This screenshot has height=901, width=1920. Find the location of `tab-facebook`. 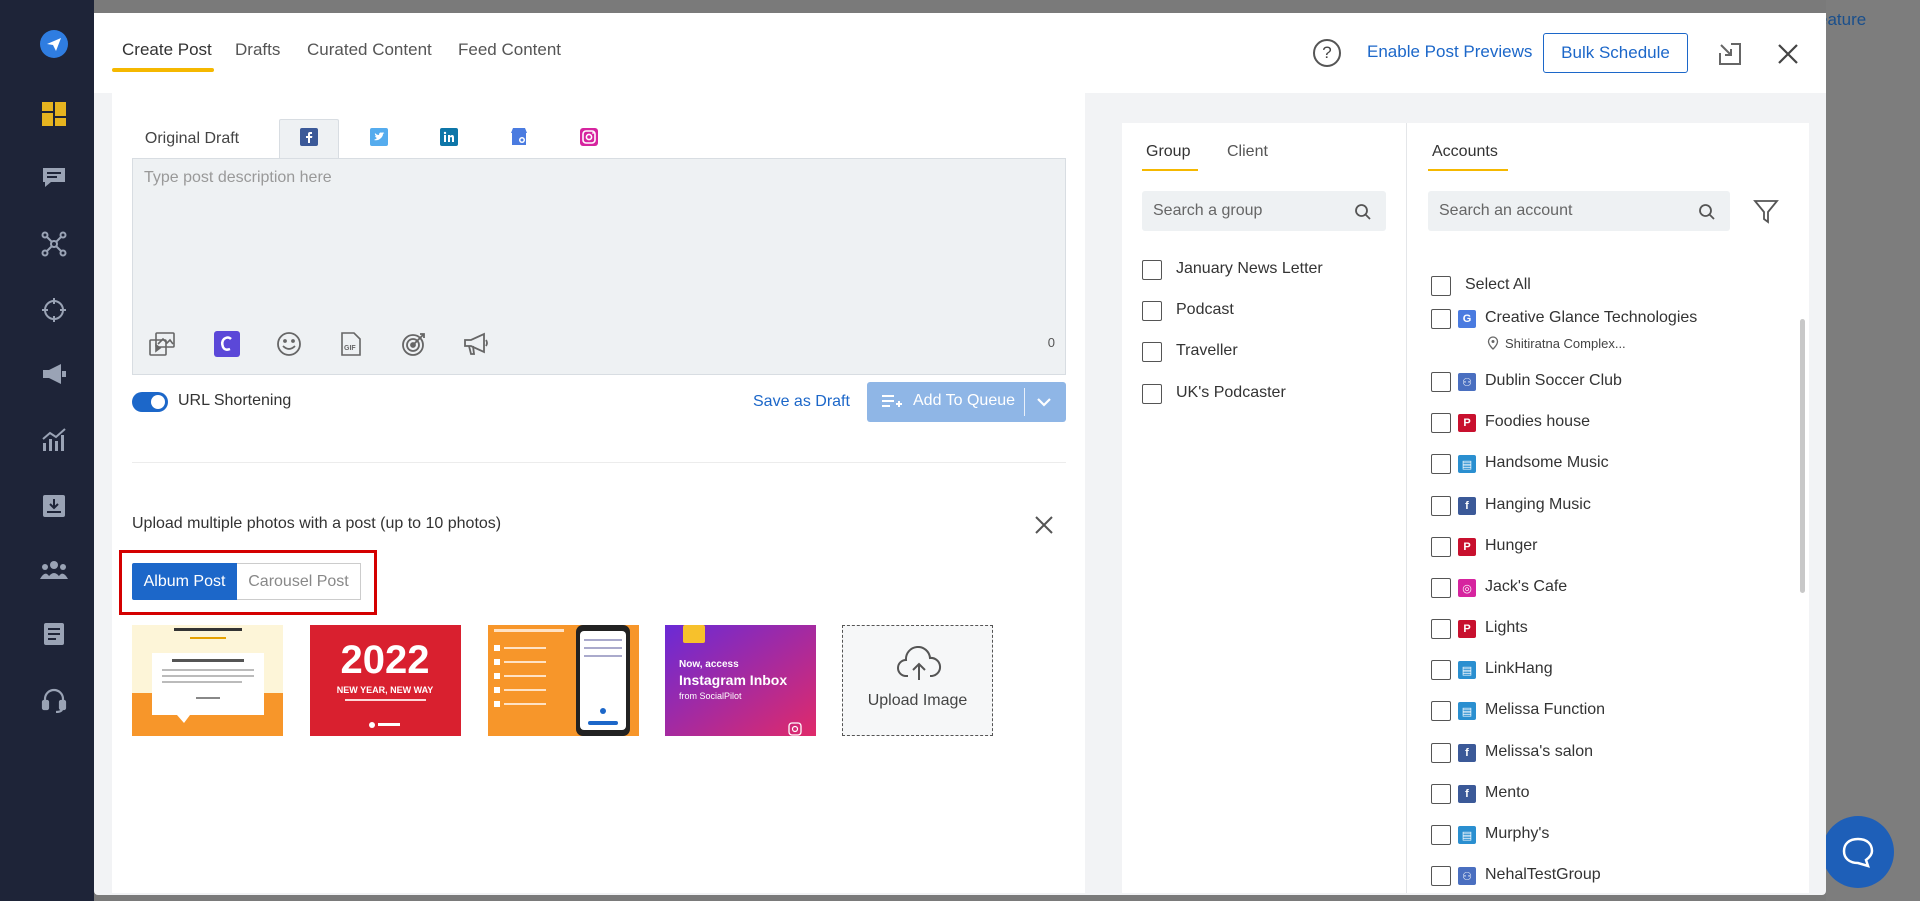

tab-facebook is located at coordinates (309, 139).